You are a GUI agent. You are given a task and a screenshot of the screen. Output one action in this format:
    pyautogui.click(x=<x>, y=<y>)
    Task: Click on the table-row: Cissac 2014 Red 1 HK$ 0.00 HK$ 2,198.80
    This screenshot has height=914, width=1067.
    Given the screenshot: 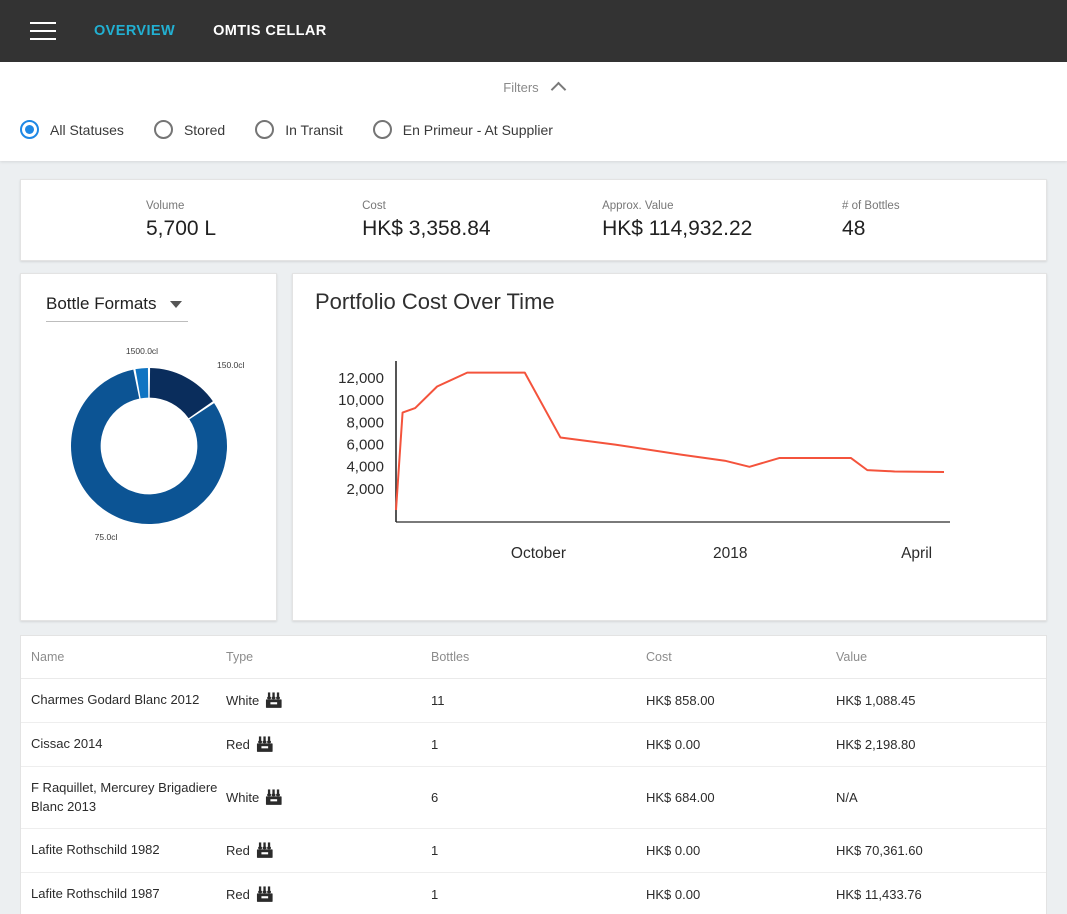 What is the action you would take?
    pyautogui.click(x=533, y=744)
    